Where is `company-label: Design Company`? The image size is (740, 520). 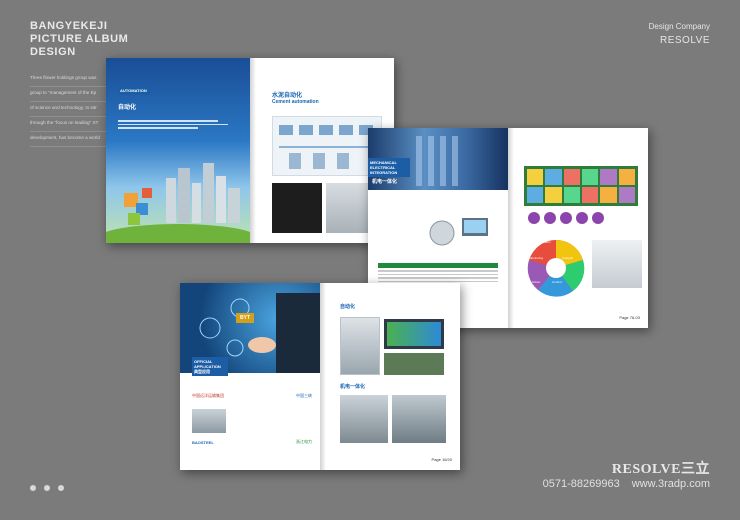
company-label: Design Company is located at coordinates (679, 26).